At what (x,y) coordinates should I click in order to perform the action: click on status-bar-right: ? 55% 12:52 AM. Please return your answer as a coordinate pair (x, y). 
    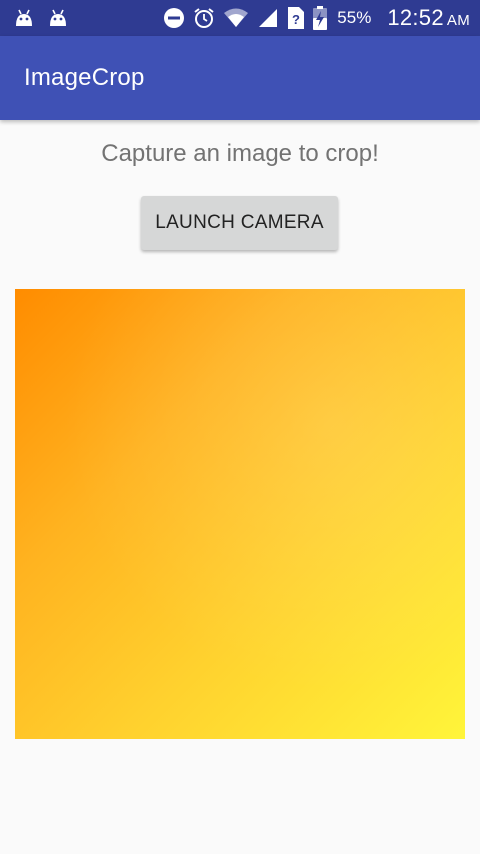
    Looking at the image, I should click on (316, 18).